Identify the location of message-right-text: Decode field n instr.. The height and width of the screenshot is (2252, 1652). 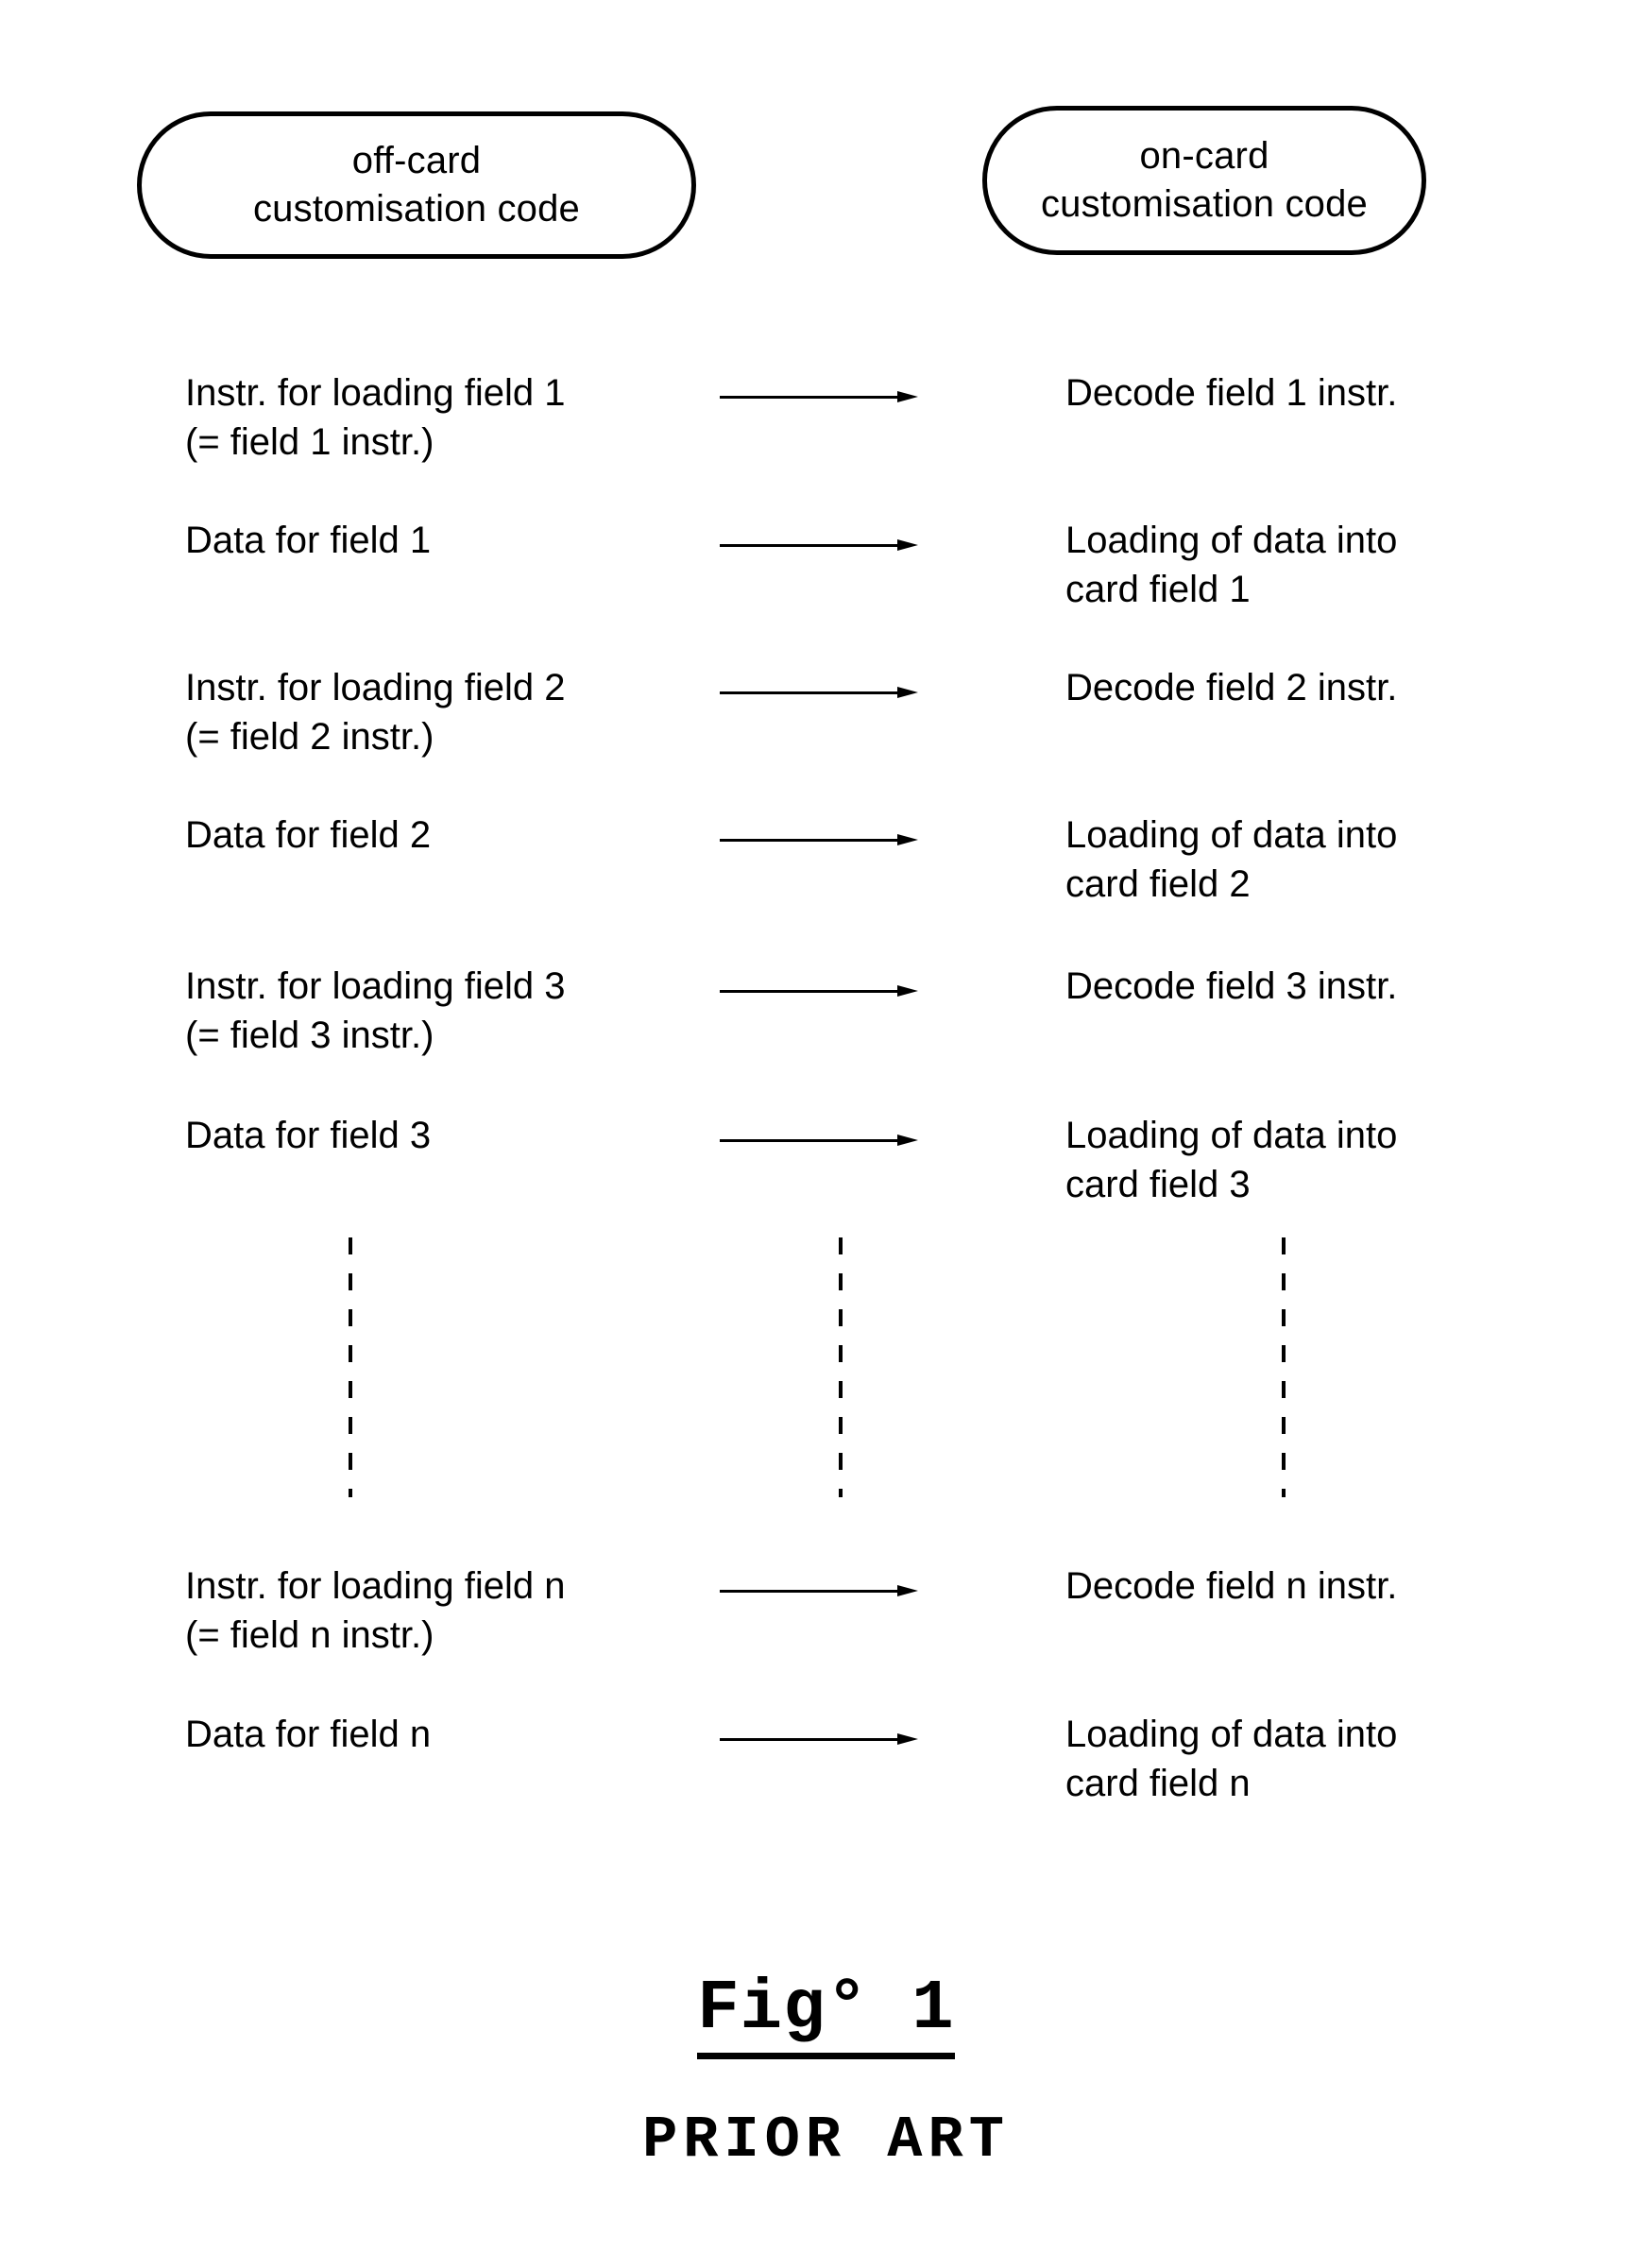
(1329, 1586).